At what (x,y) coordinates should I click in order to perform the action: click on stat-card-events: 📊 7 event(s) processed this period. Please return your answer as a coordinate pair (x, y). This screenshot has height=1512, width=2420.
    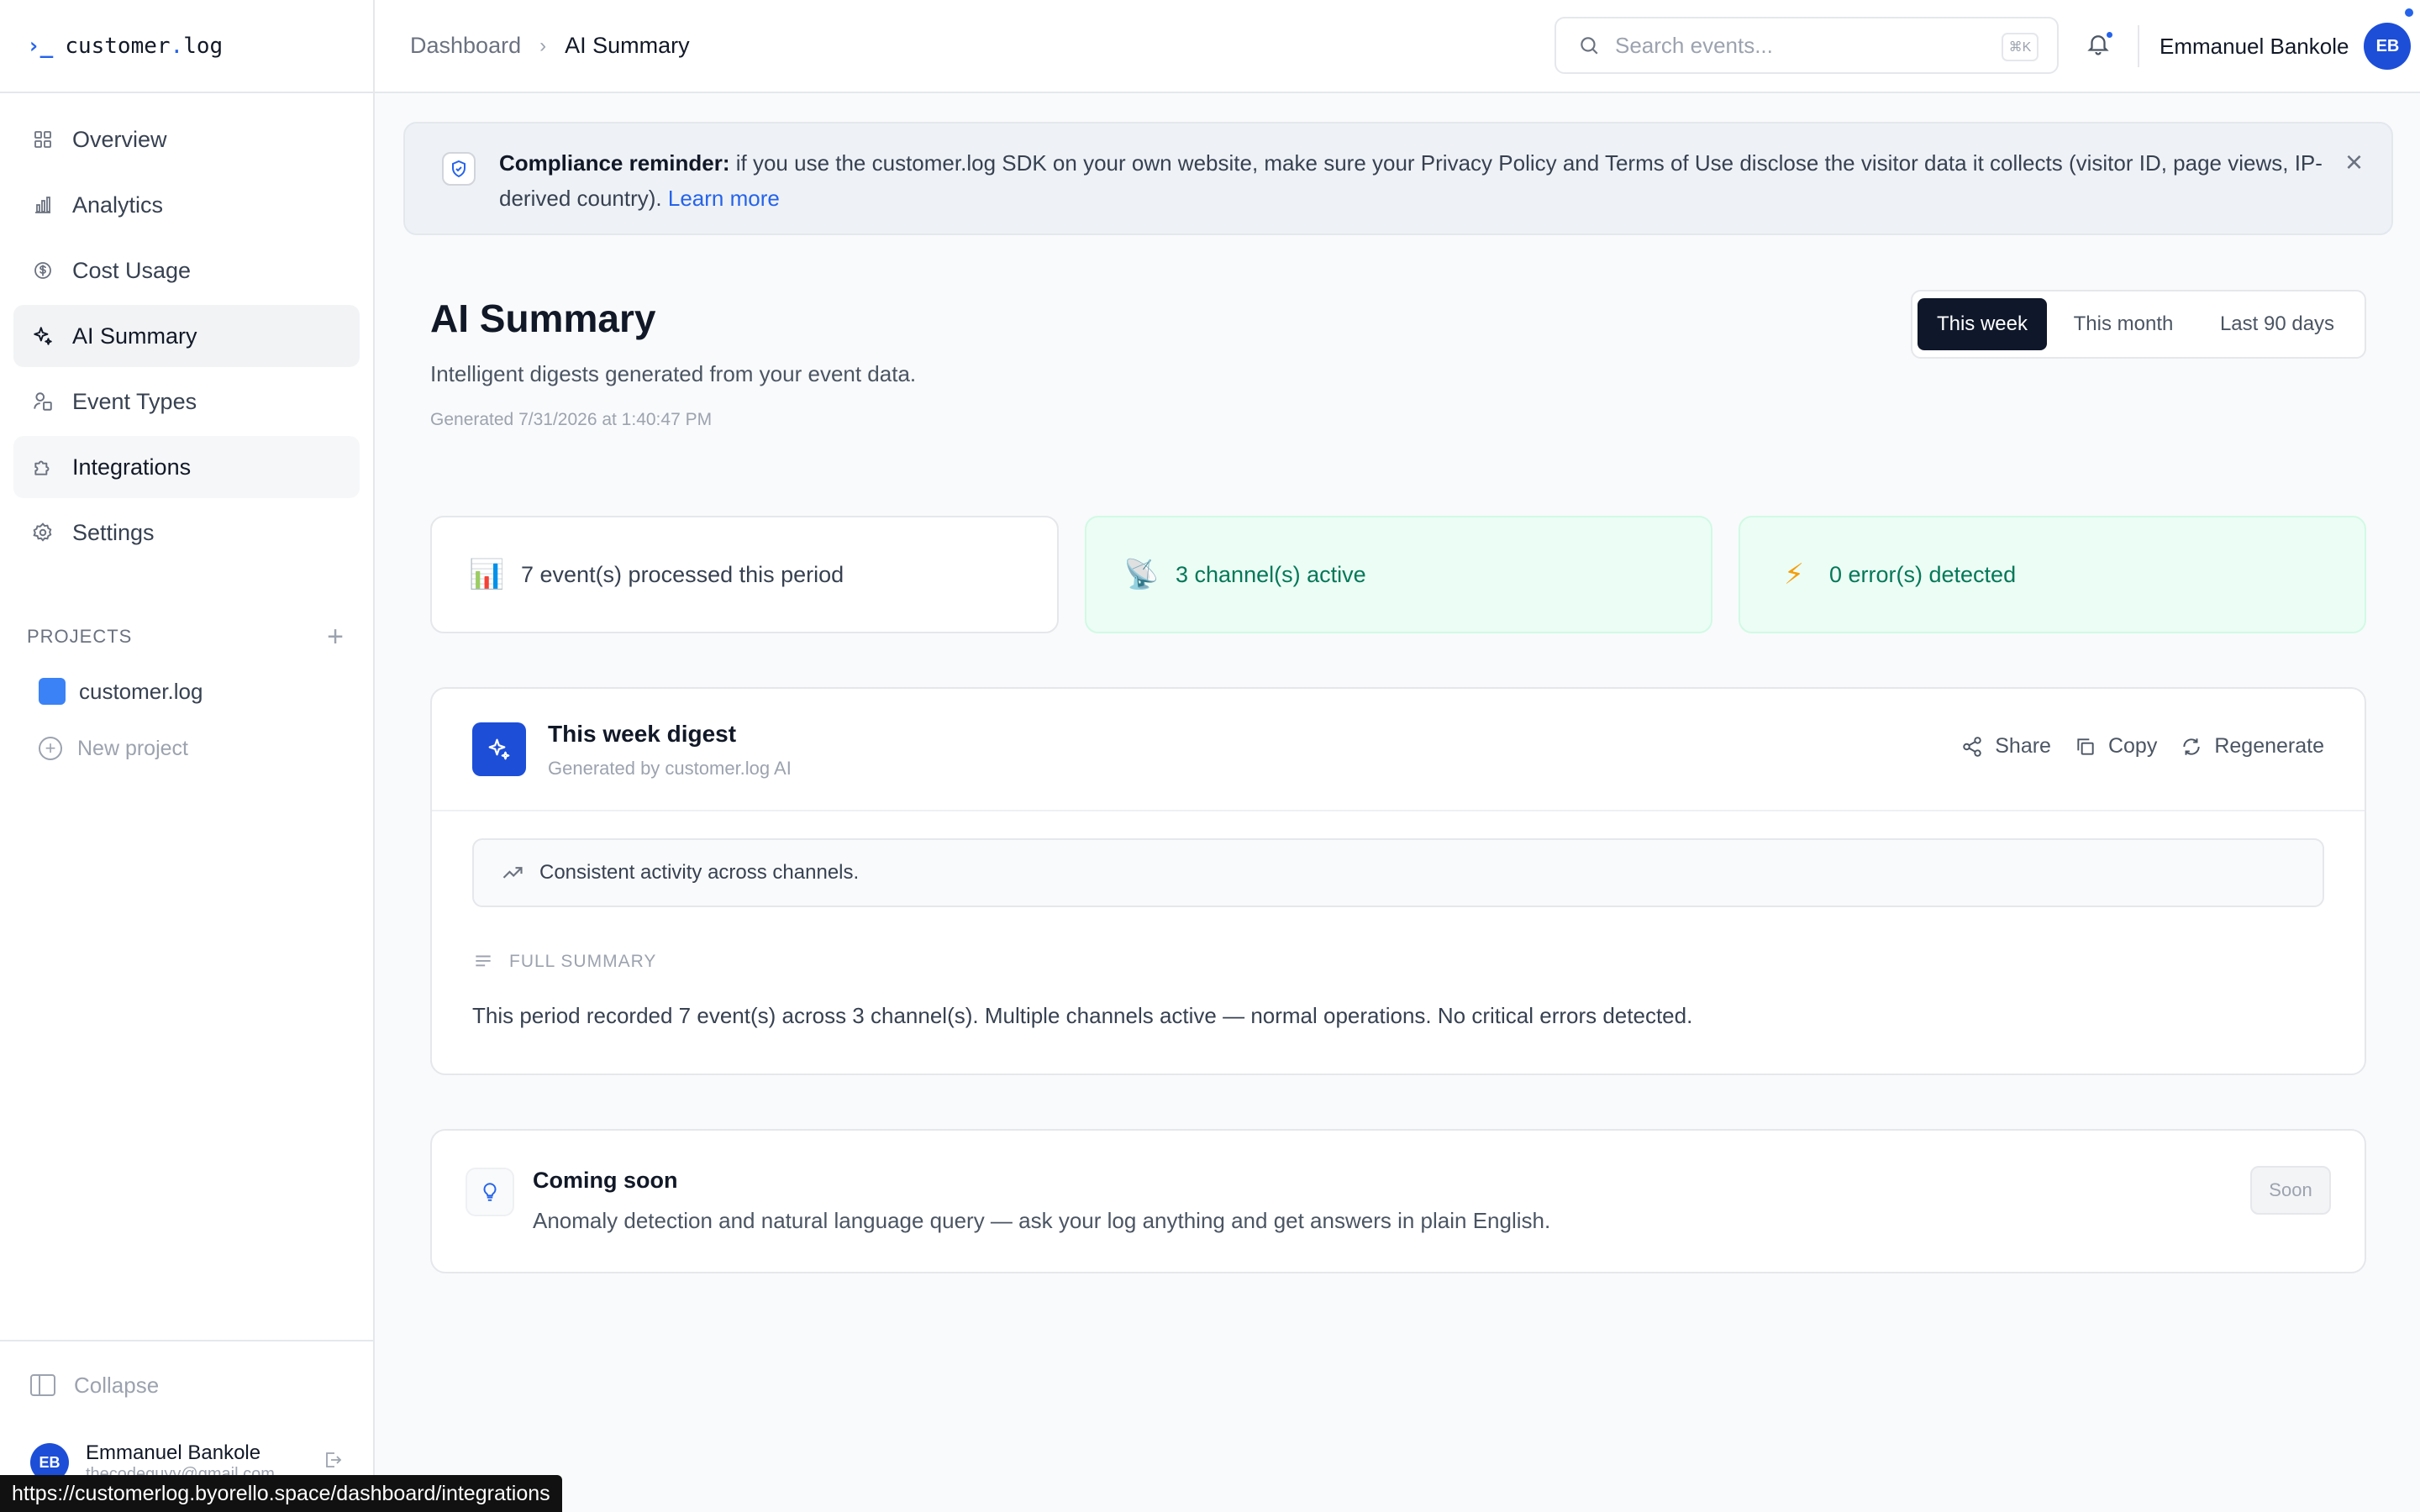
    Looking at the image, I should click on (744, 574).